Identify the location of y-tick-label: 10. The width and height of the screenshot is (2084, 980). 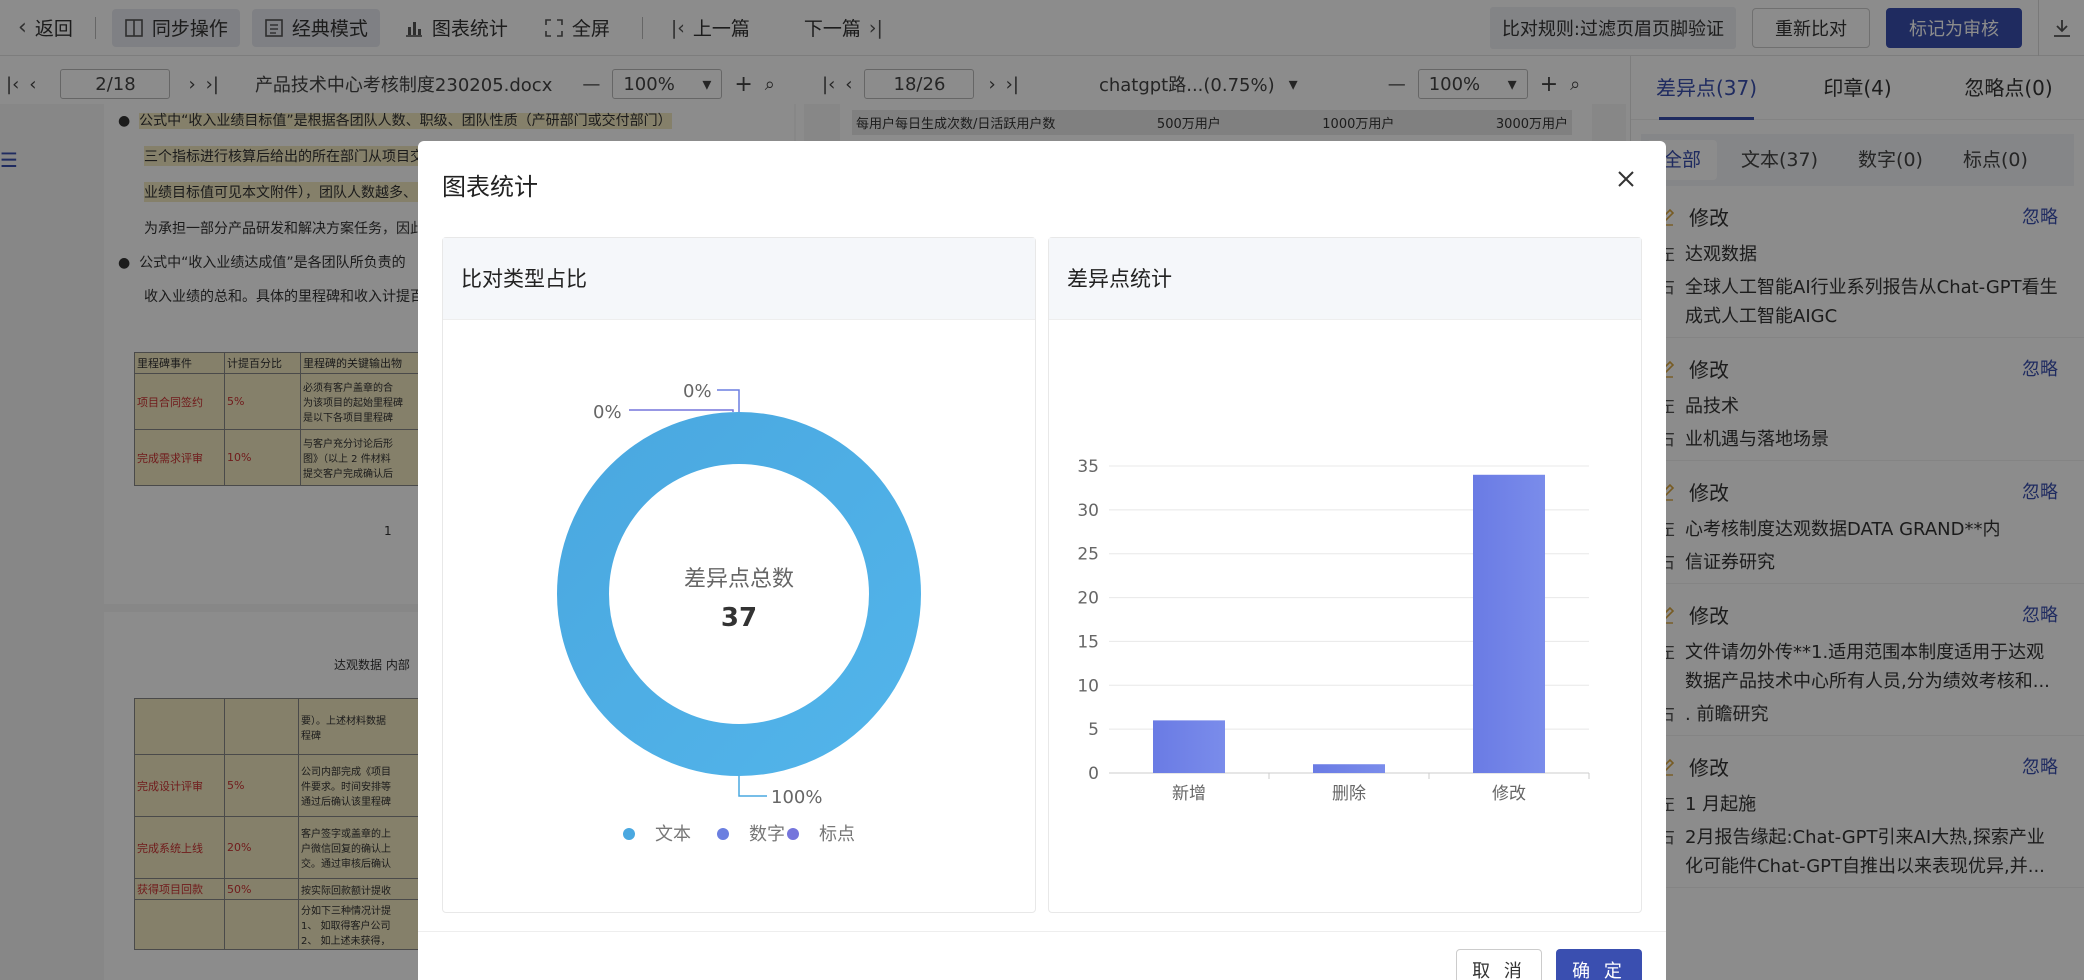
(1088, 686).